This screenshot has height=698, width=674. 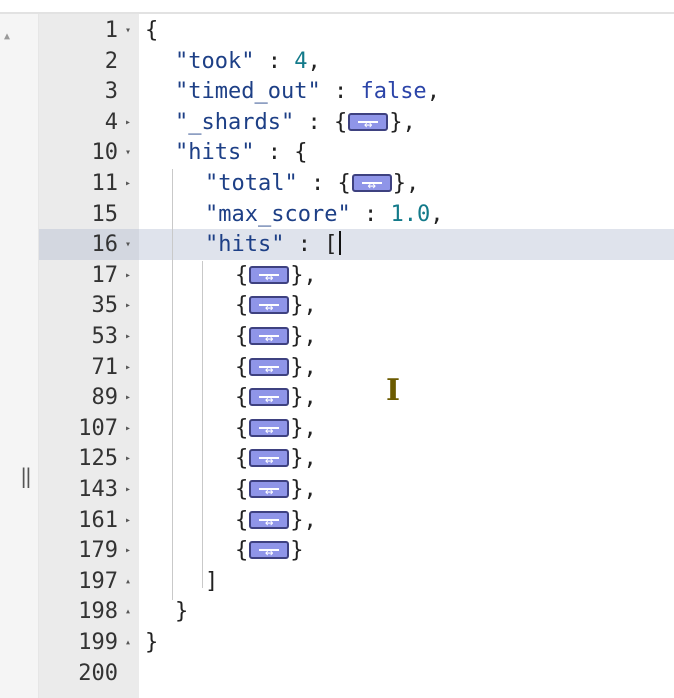 I want to click on code-line: 199 ▴}, so click(x=337, y=642).